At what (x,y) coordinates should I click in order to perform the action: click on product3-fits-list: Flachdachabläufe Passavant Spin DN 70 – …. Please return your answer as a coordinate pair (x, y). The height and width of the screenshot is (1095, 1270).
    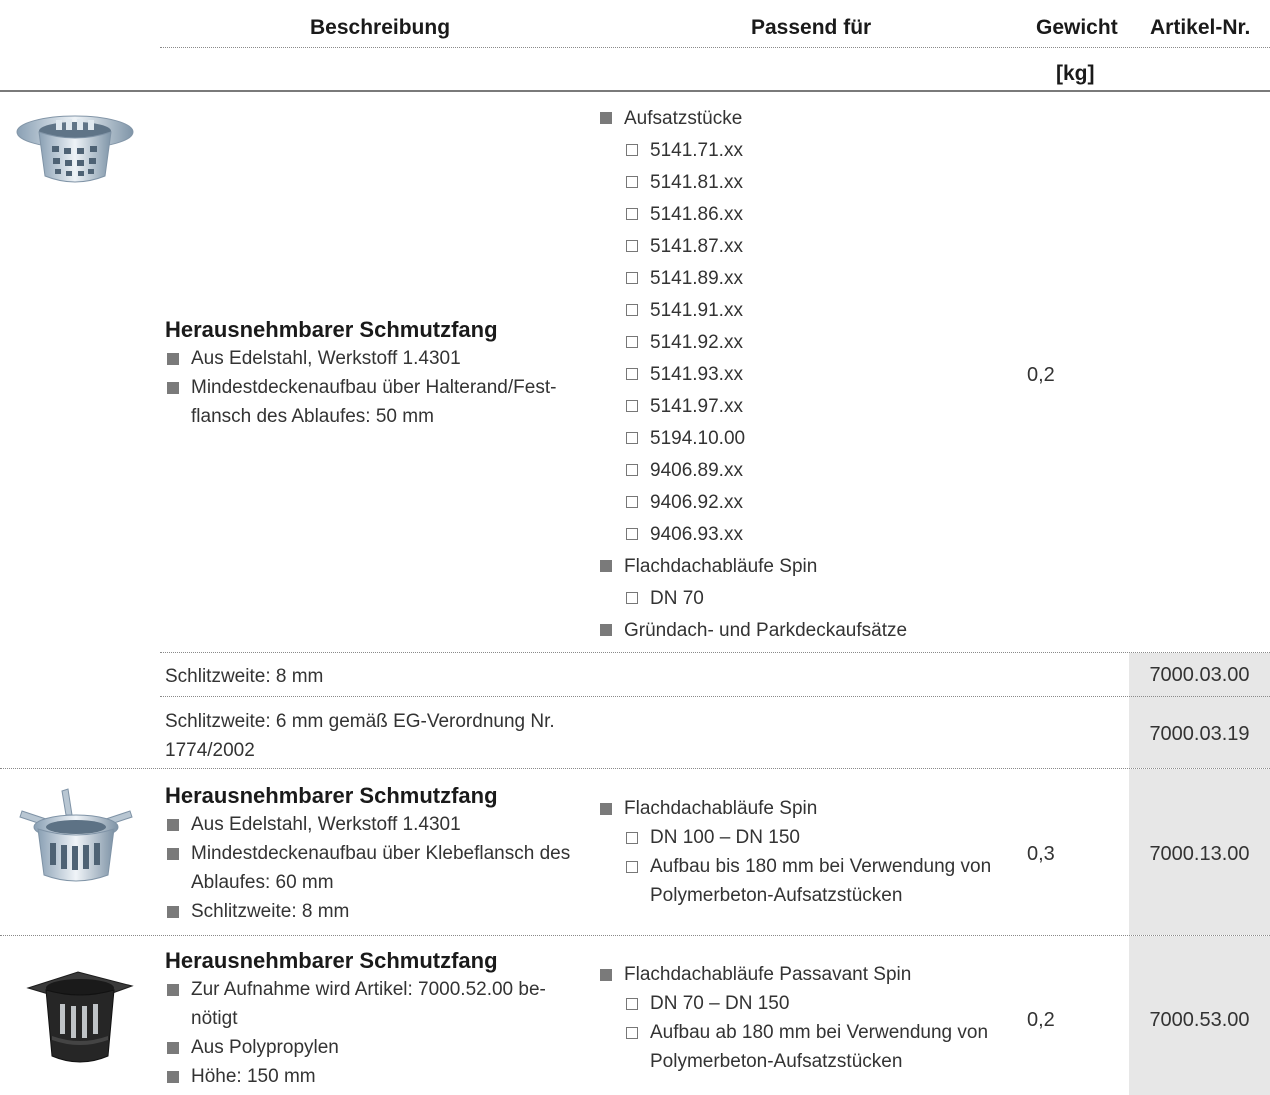
    Looking at the image, I should click on (803, 1018).